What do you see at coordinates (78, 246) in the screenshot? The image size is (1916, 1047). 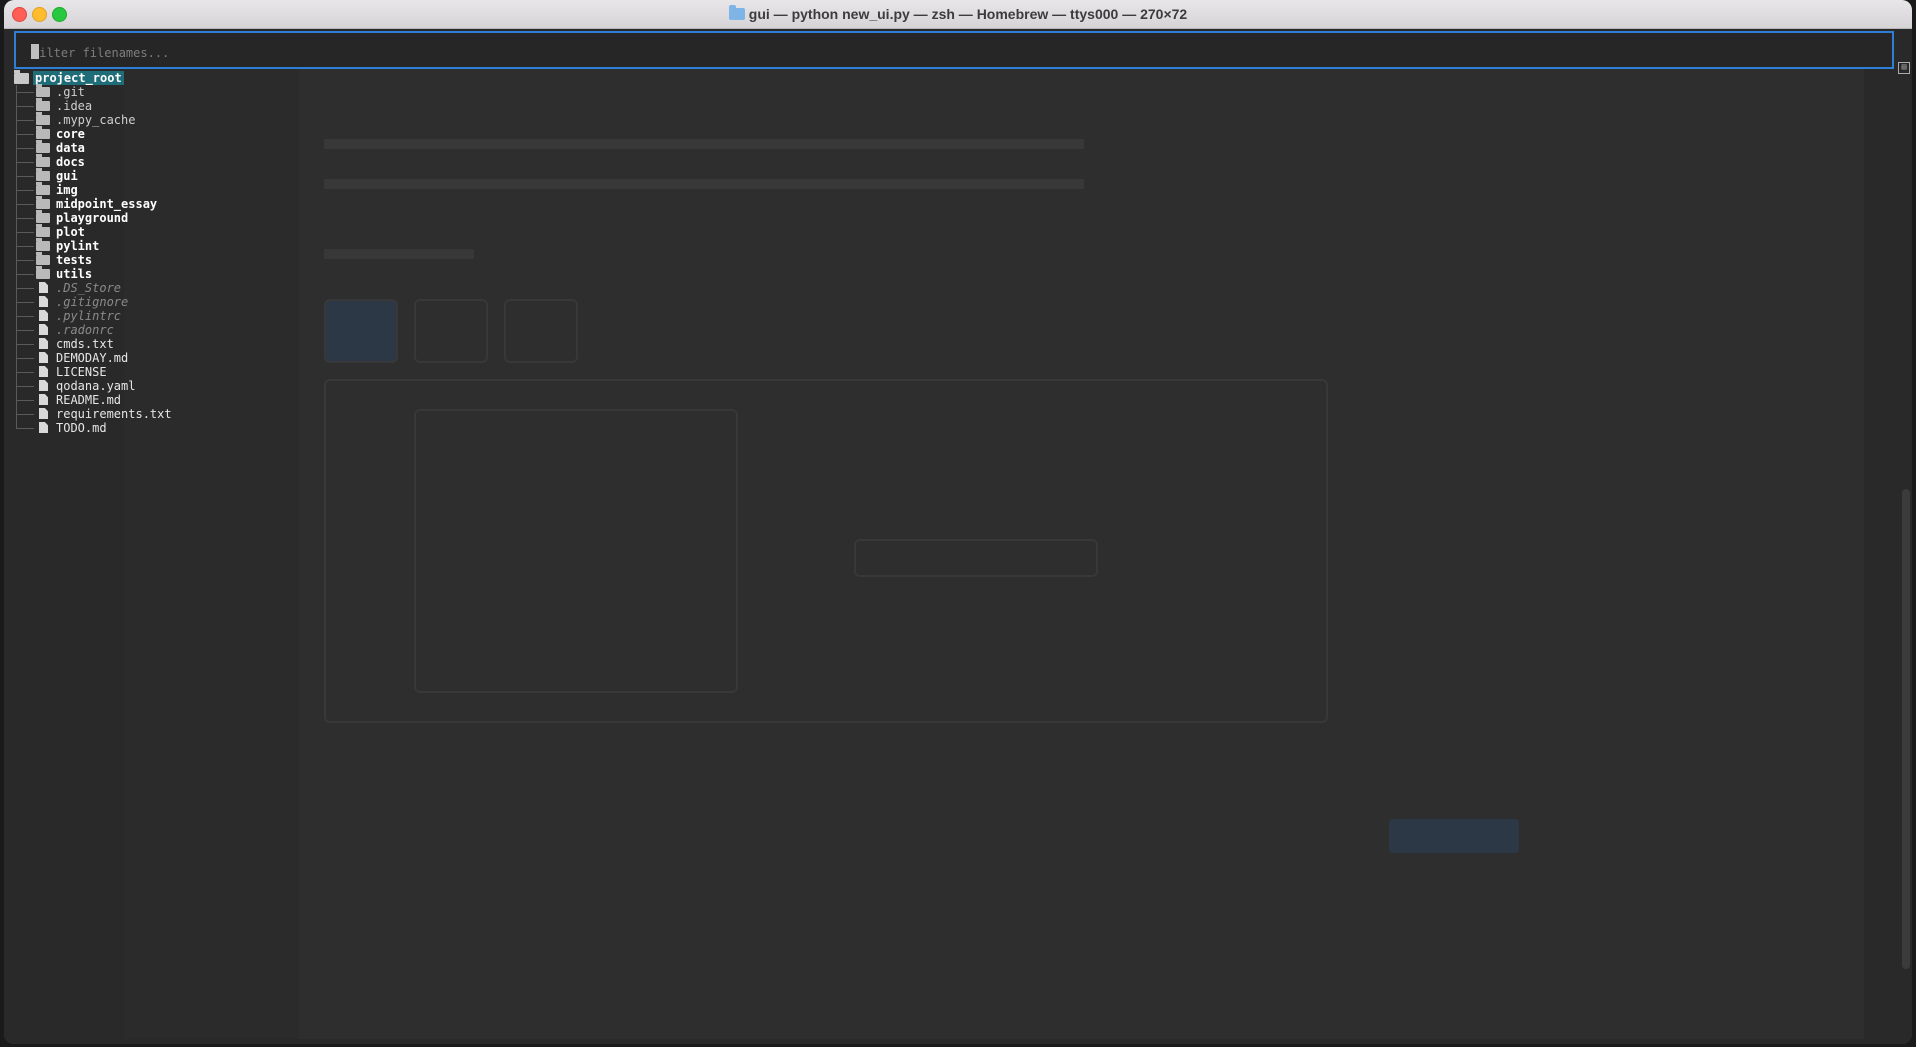 I see `tree-item-label: pylint` at bounding box center [78, 246].